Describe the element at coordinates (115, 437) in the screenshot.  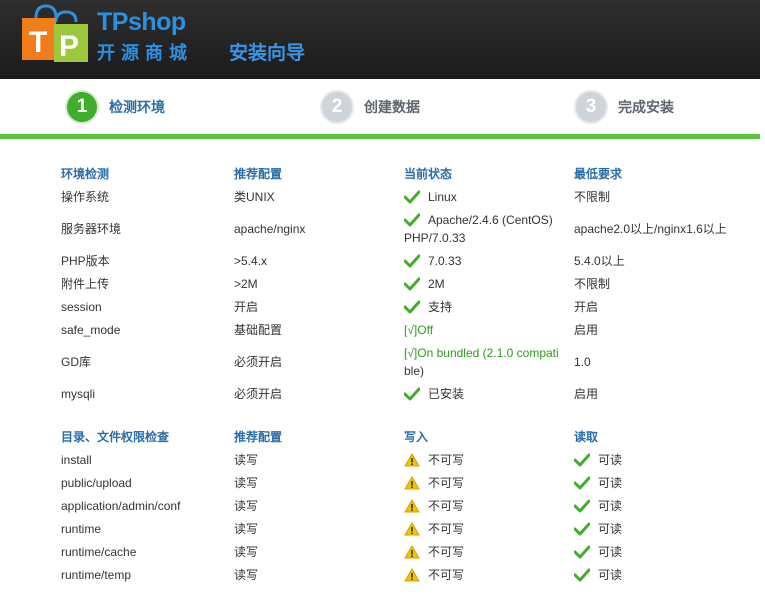
I see `column-header: 目录、文件权限检查` at that location.